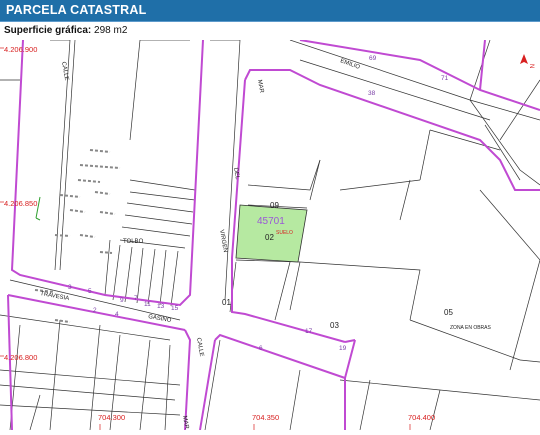 This screenshot has height=435, width=540. Describe the element at coordinates (261, 348) in the screenshot. I see `number-6: 6` at that location.